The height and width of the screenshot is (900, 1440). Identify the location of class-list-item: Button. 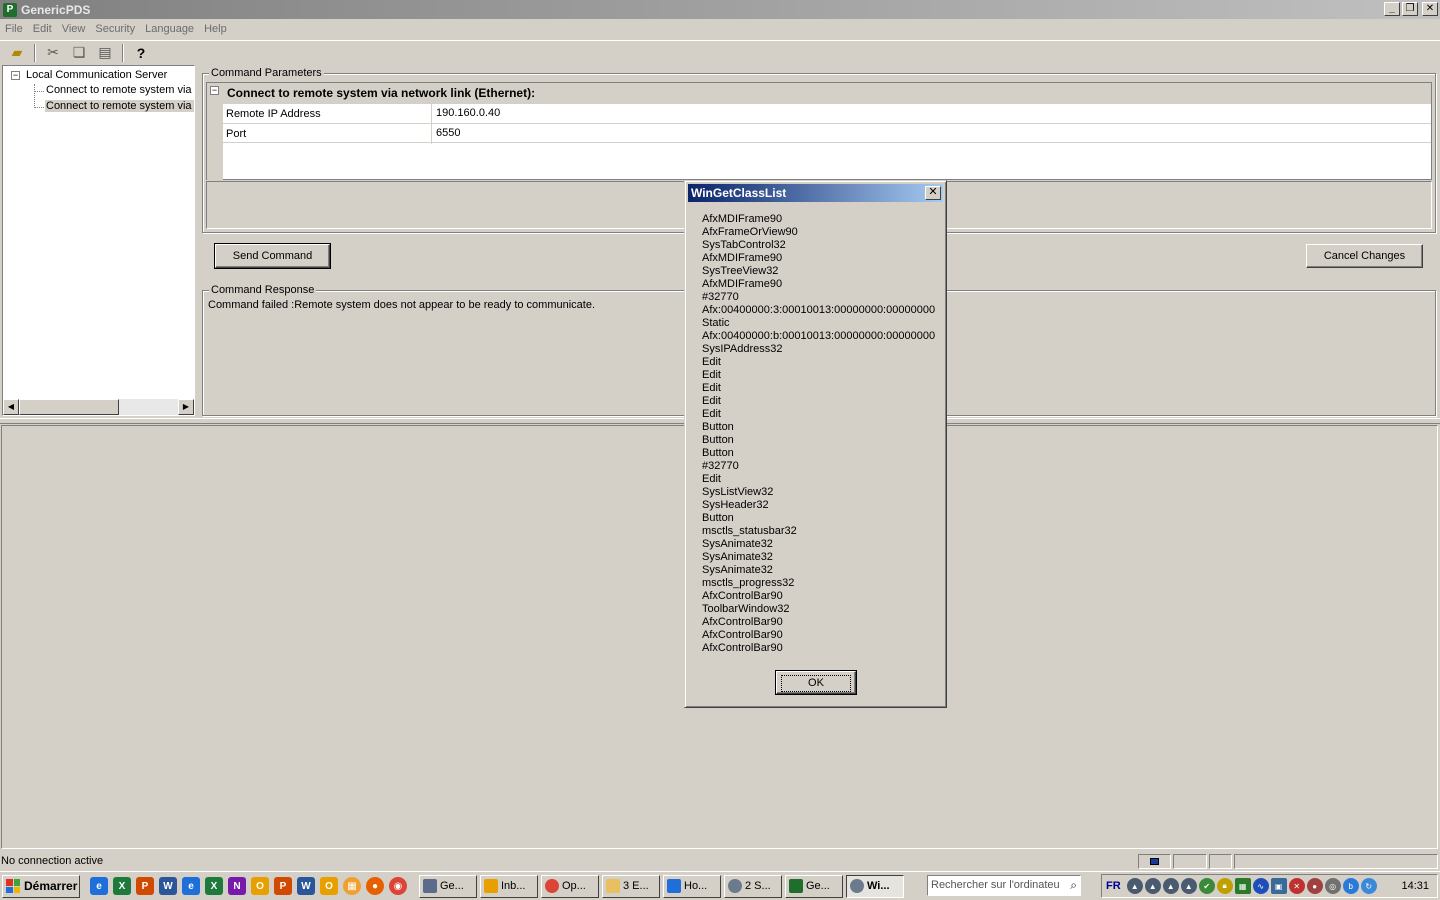
(718, 427).